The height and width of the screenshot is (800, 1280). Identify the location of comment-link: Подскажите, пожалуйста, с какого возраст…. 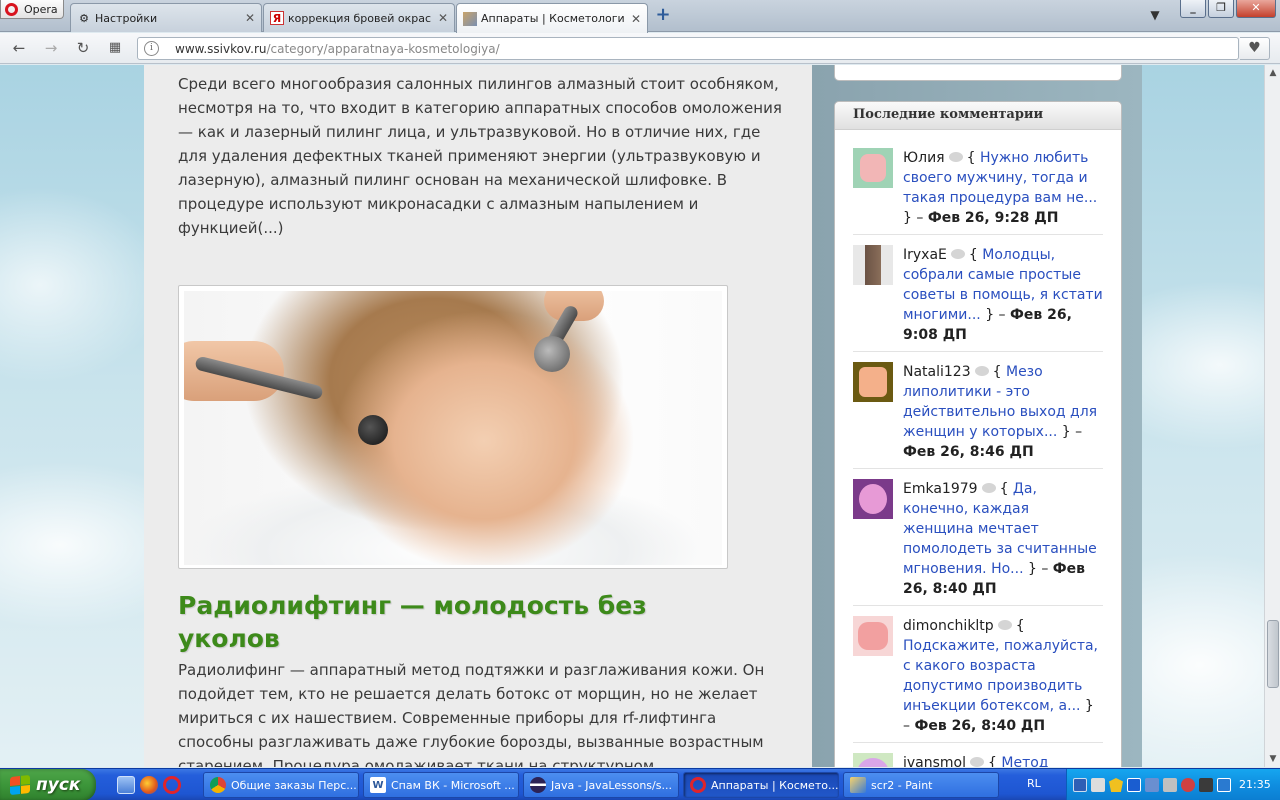
(1000, 676).